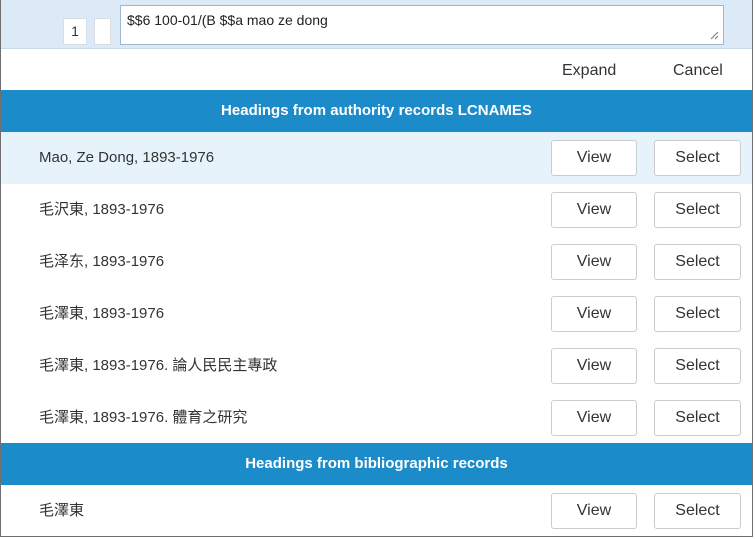 The width and height of the screenshot is (755, 539). I want to click on field-value-text: $$6 100-01/(B $$a mao ze dong, so click(227, 20).